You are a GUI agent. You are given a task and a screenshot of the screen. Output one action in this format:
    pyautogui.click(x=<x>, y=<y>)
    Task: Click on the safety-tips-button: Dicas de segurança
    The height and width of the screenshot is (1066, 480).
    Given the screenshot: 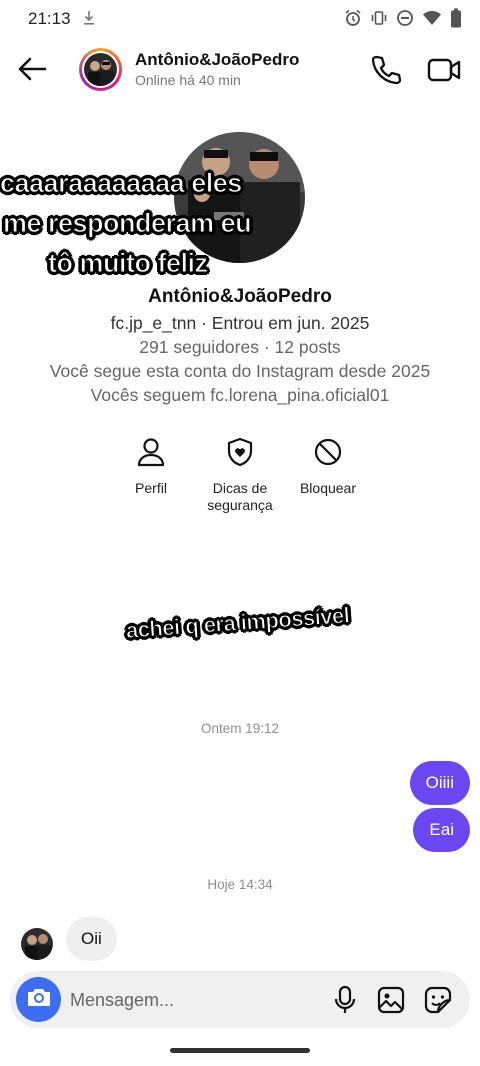 What is the action you would take?
    pyautogui.click(x=240, y=475)
    